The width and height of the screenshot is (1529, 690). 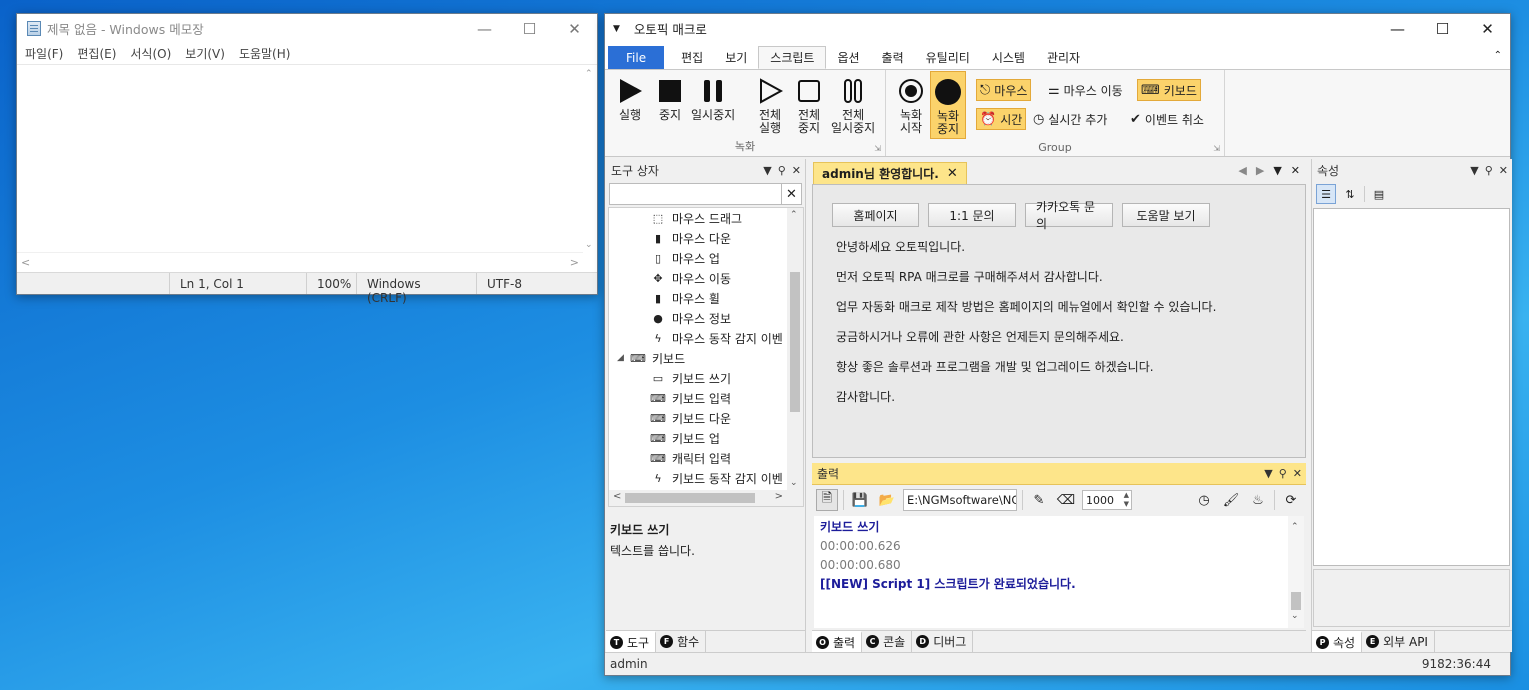 I want to click on tree-item: ▮ 마우스 다운, so click(x=706, y=238).